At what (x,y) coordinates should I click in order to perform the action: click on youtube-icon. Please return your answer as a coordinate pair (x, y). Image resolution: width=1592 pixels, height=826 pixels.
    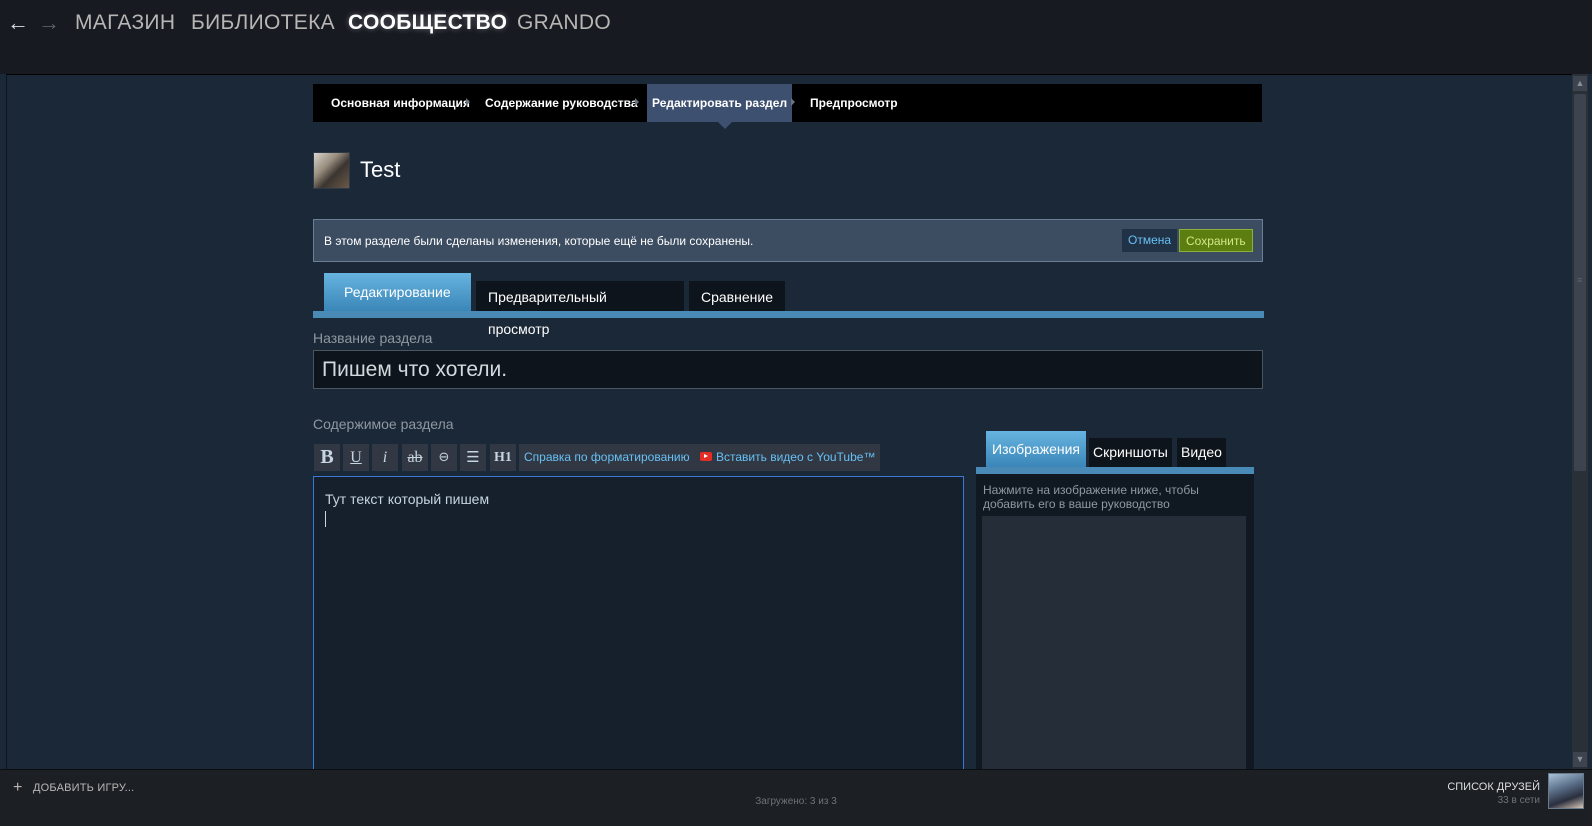
    Looking at the image, I should click on (706, 457).